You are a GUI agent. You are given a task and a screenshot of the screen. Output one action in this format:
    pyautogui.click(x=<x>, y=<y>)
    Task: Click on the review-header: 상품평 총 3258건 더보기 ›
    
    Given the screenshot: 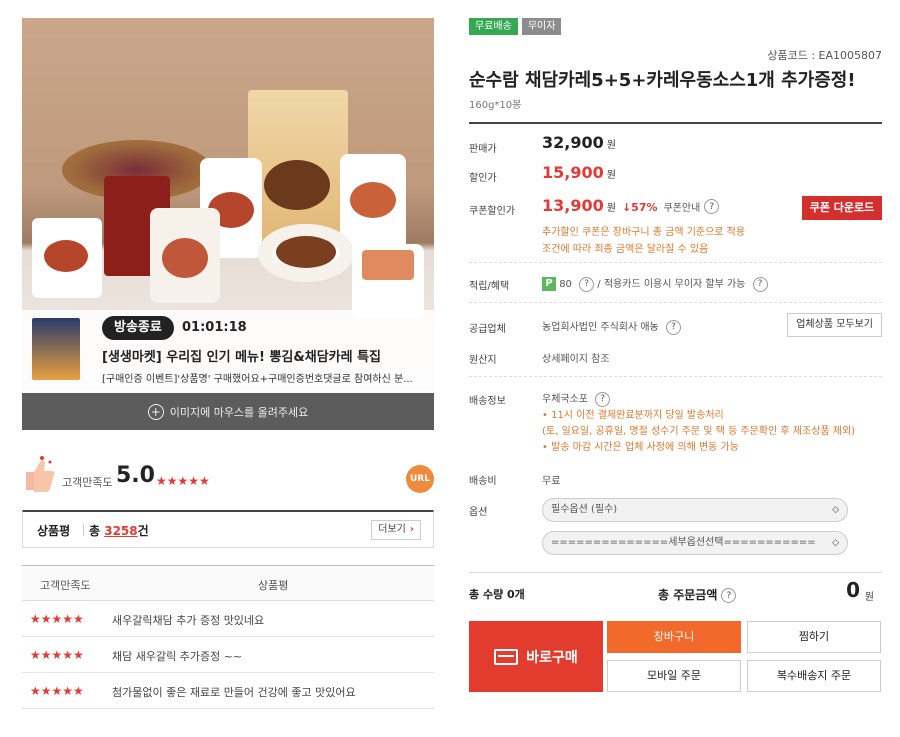 What is the action you would take?
    pyautogui.click(x=228, y=529)
    